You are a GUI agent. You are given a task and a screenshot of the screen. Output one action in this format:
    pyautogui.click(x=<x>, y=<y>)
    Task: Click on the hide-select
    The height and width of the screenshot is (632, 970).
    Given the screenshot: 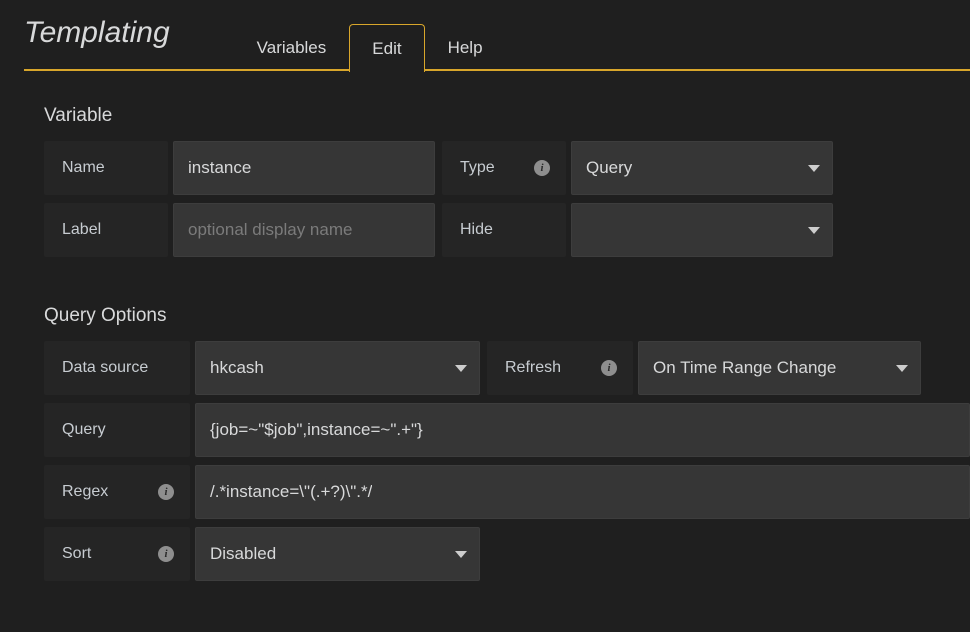 What is the action you would take?
    pyautogui.click(x=702, y=230)
    